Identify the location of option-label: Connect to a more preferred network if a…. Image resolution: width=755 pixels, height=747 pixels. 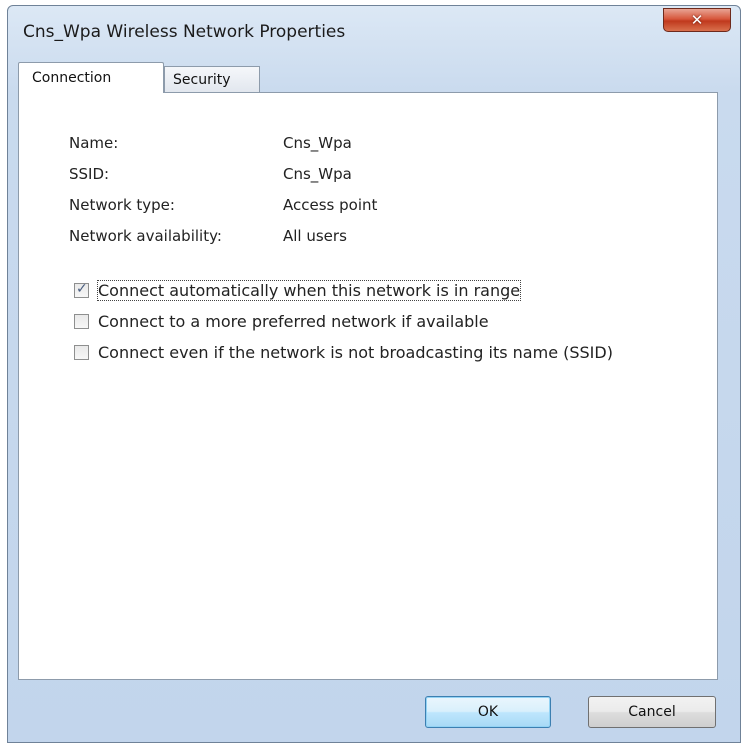
(293, 321).